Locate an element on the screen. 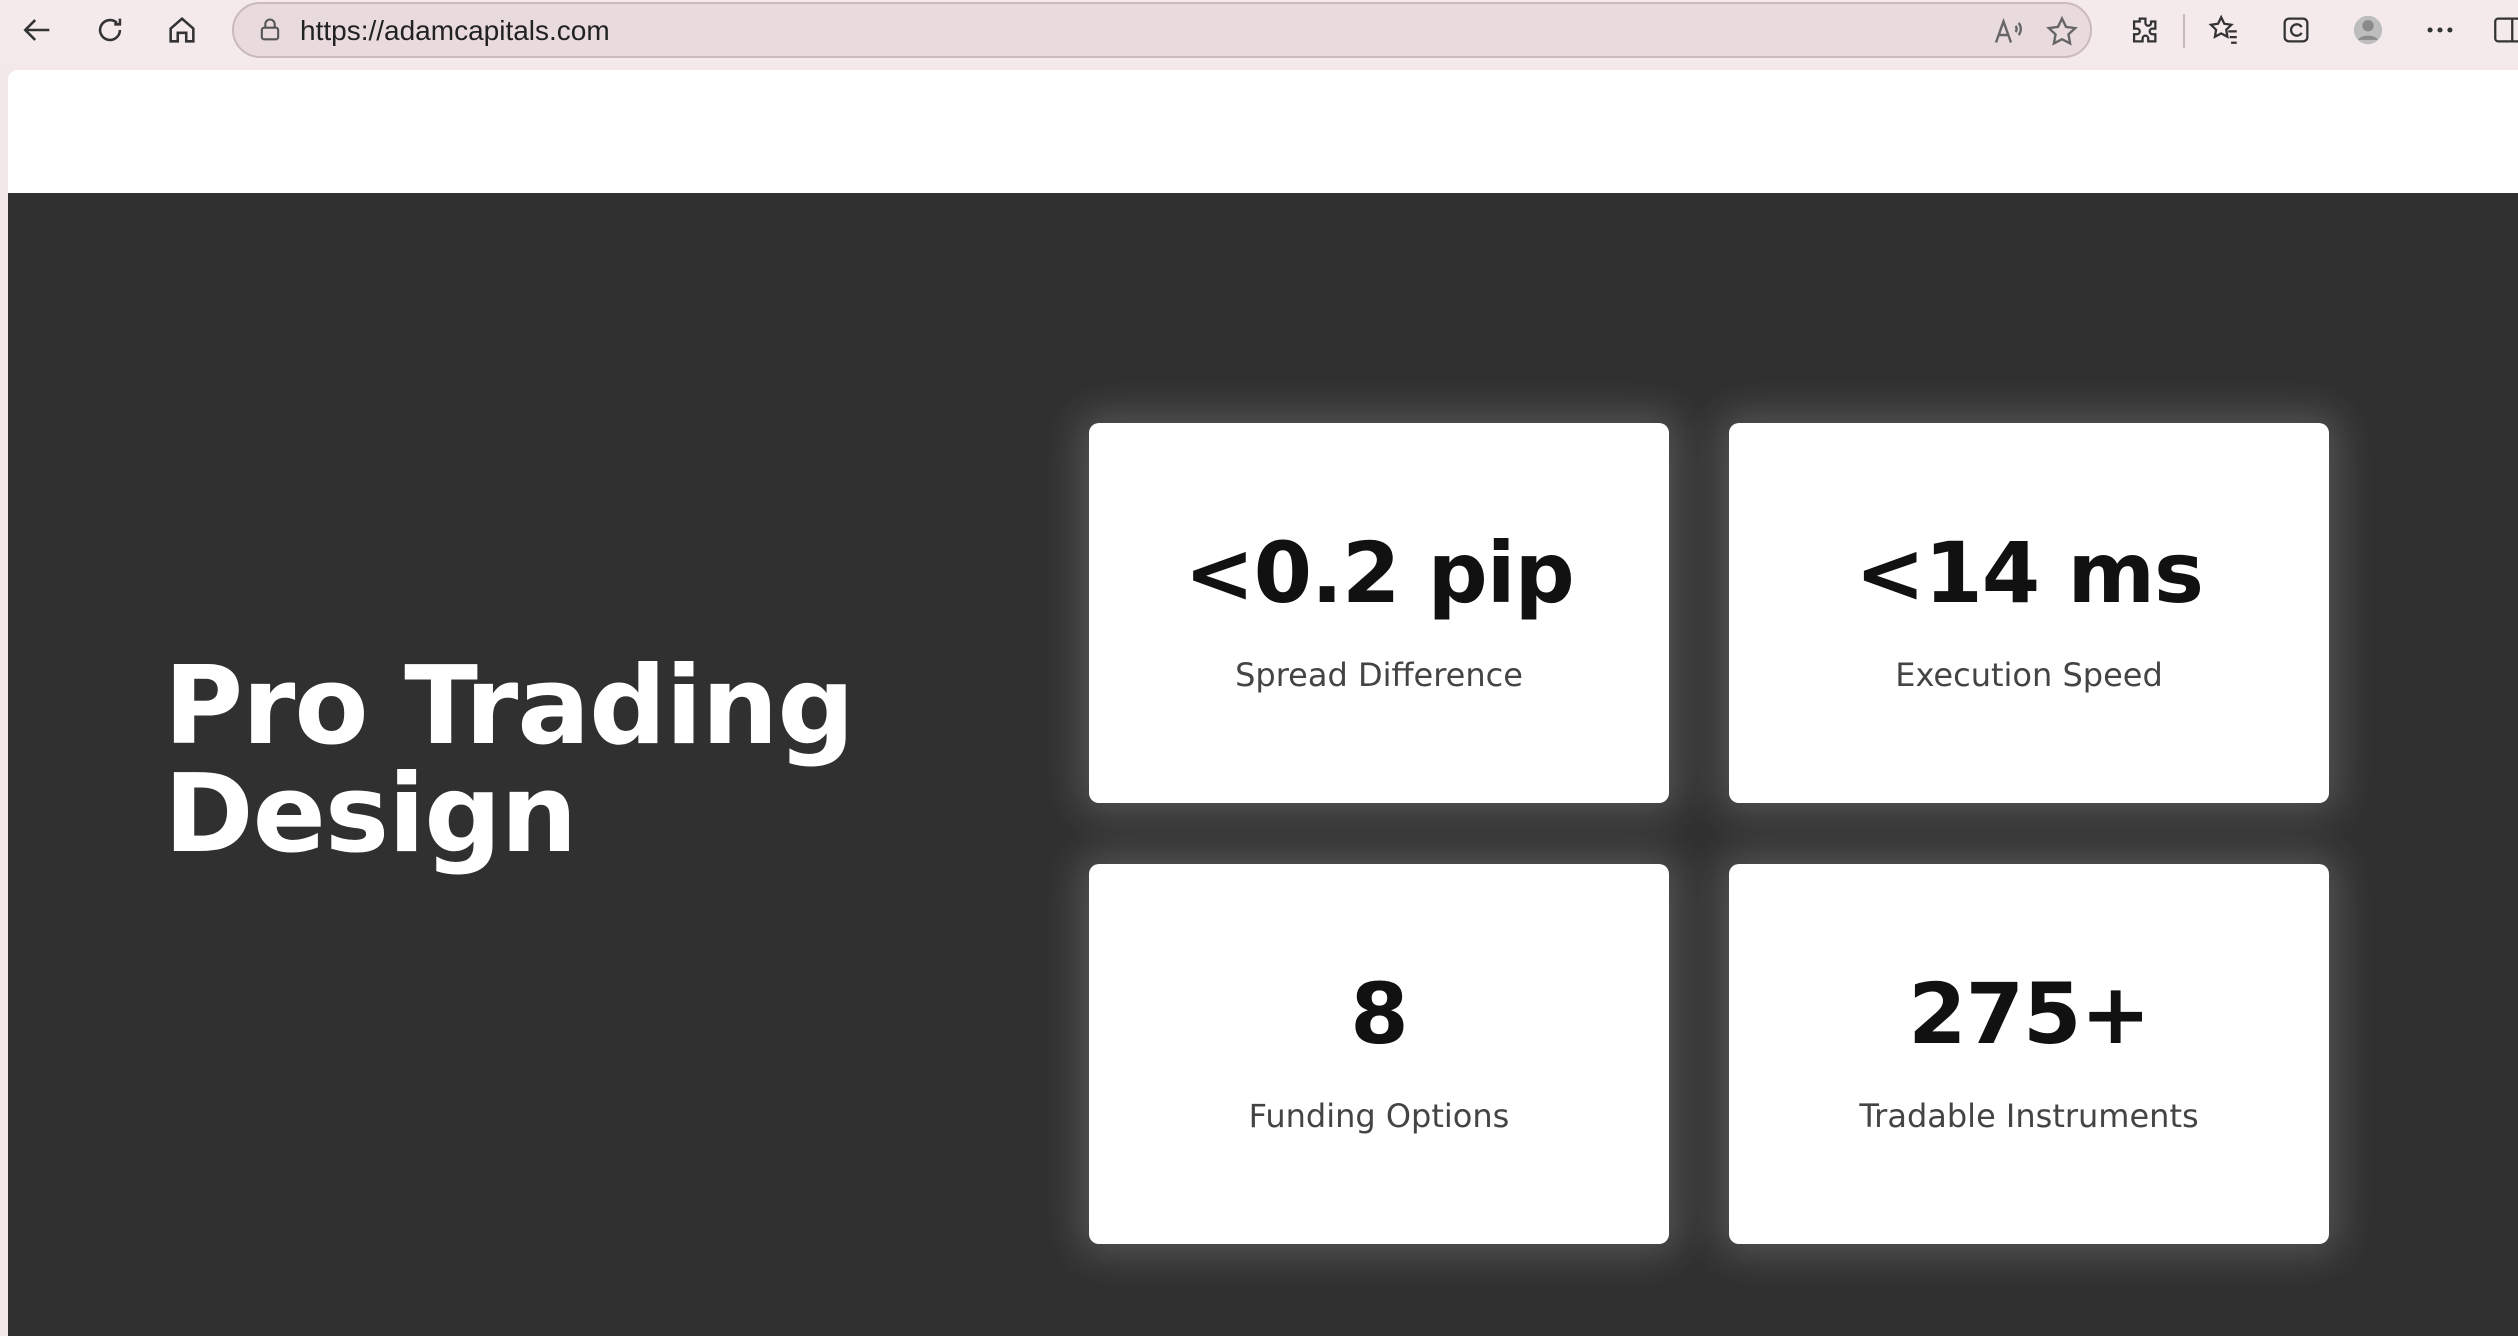 The image size is (2518, 1336). section-title-line1: Pro Trading is located at coordinates (509, 706).